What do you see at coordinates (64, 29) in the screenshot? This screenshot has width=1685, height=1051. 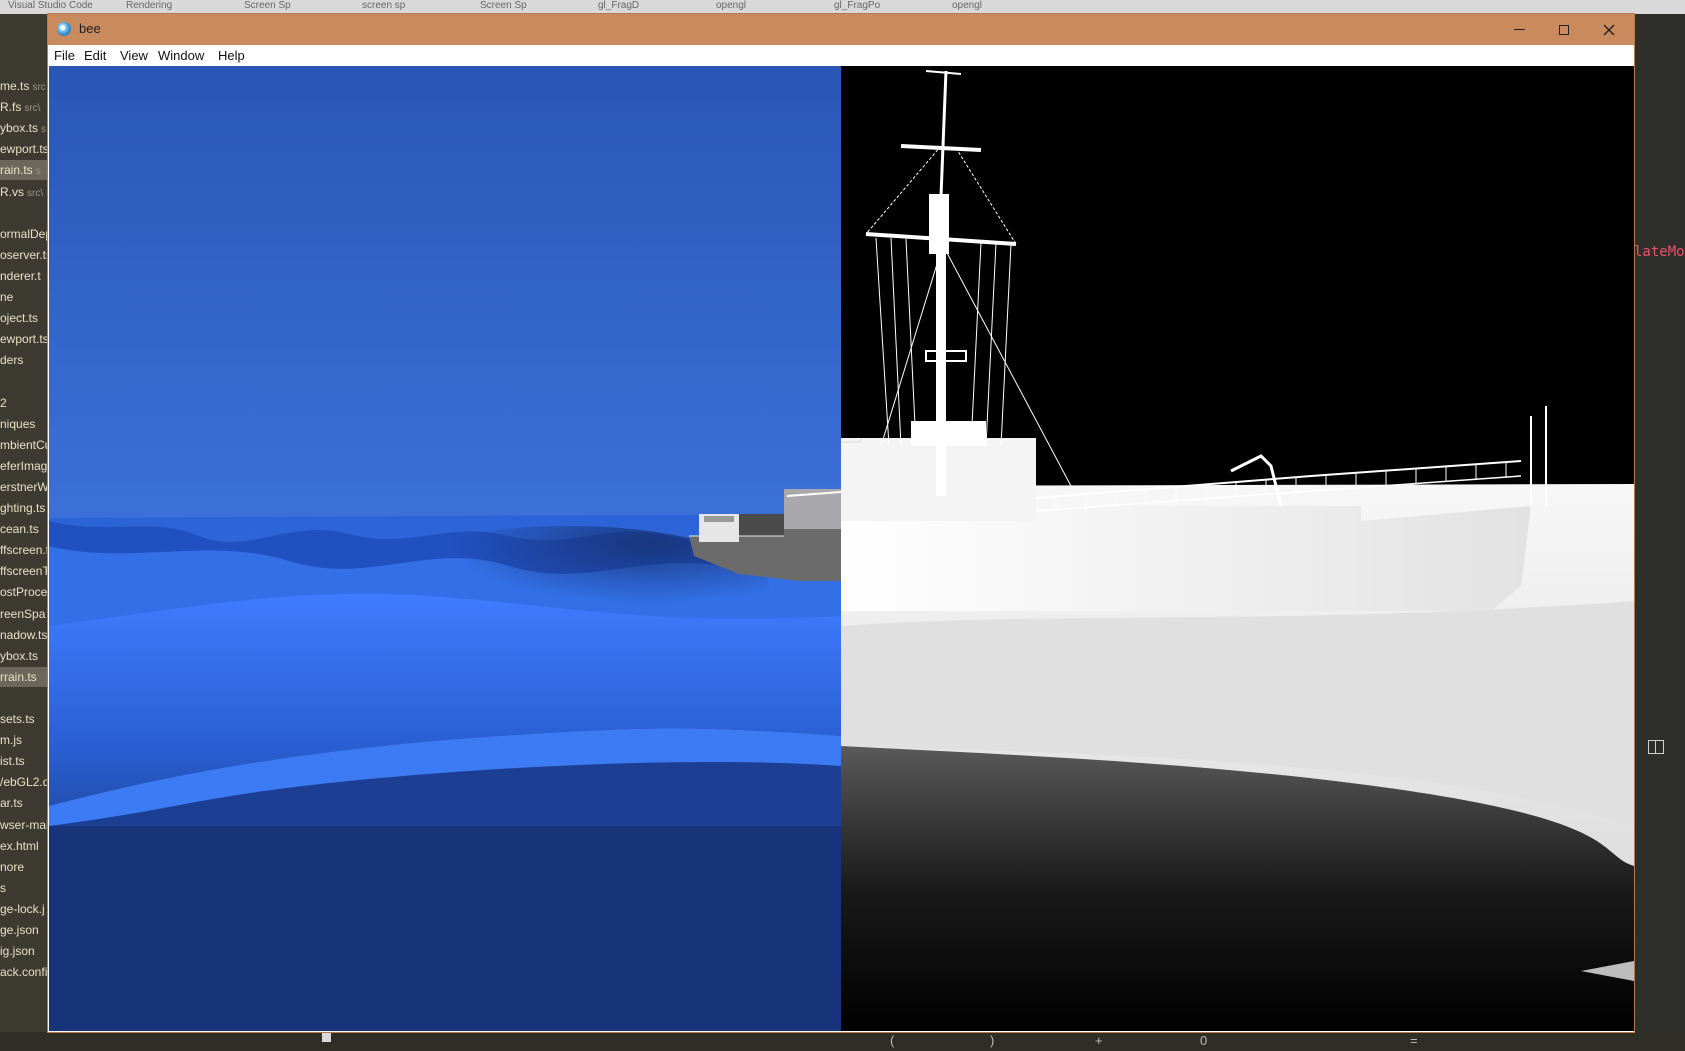 I see `bee-app-icon` at bounding box center [64, 29].